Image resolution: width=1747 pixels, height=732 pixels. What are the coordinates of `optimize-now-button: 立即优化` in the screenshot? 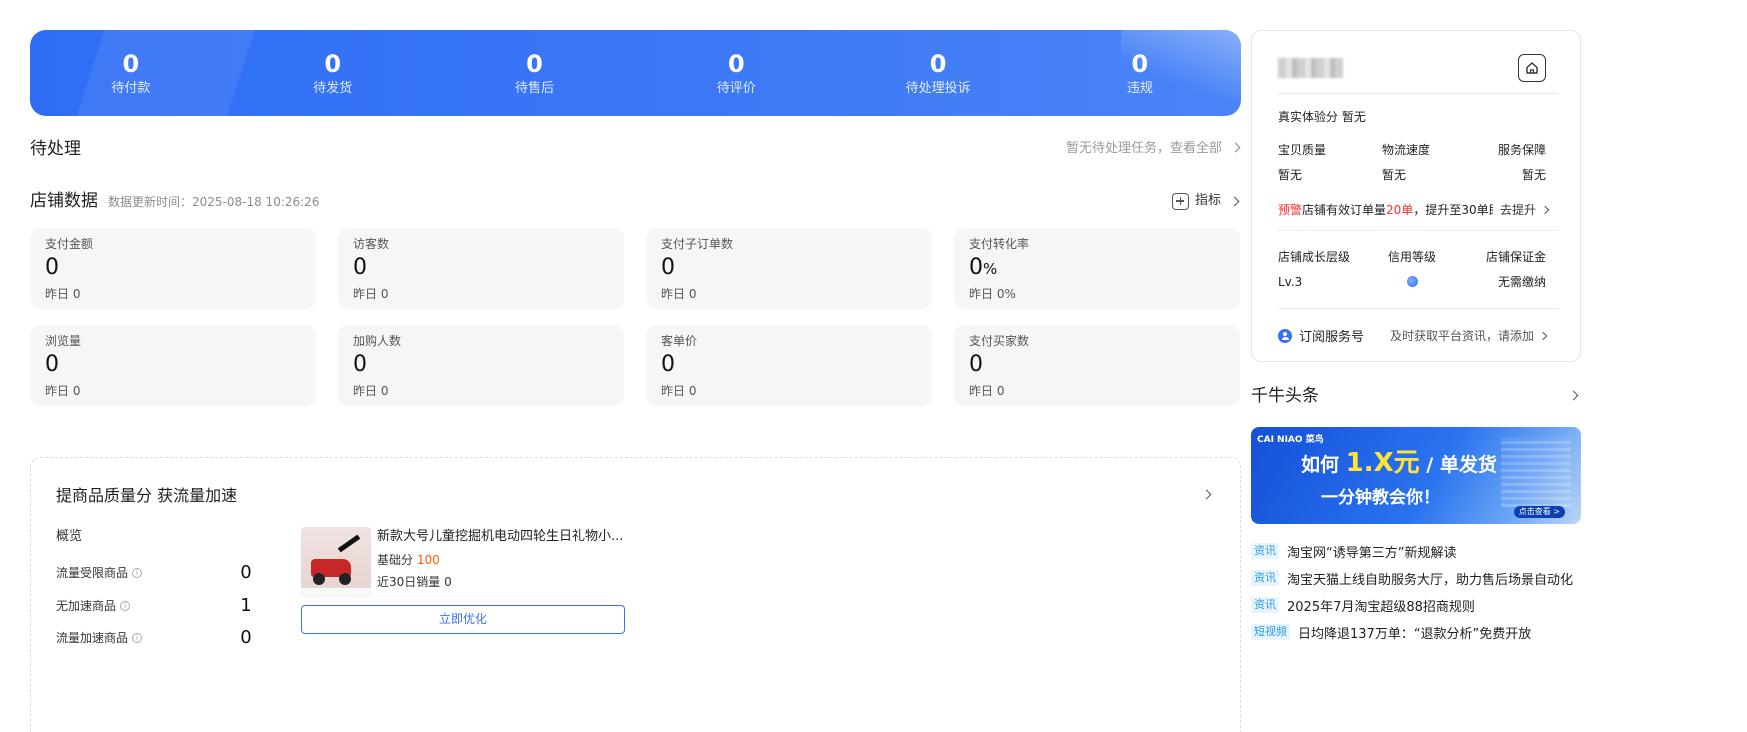 It's located at (463, 619).